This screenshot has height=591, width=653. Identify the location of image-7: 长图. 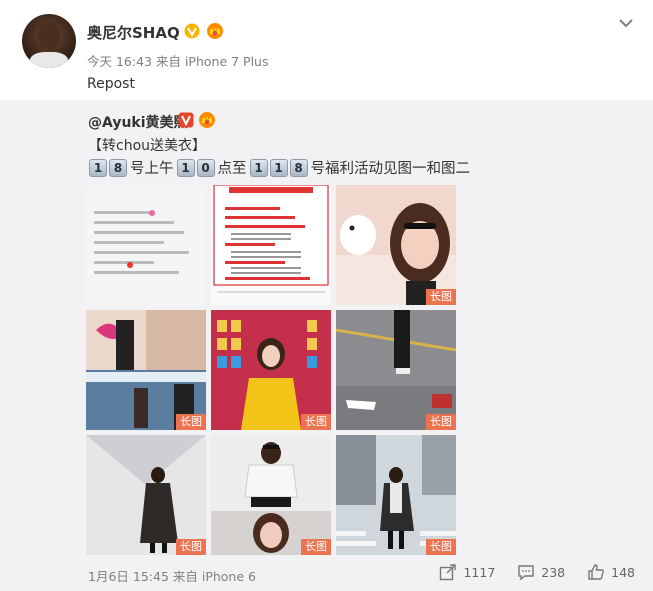
(146, 495).